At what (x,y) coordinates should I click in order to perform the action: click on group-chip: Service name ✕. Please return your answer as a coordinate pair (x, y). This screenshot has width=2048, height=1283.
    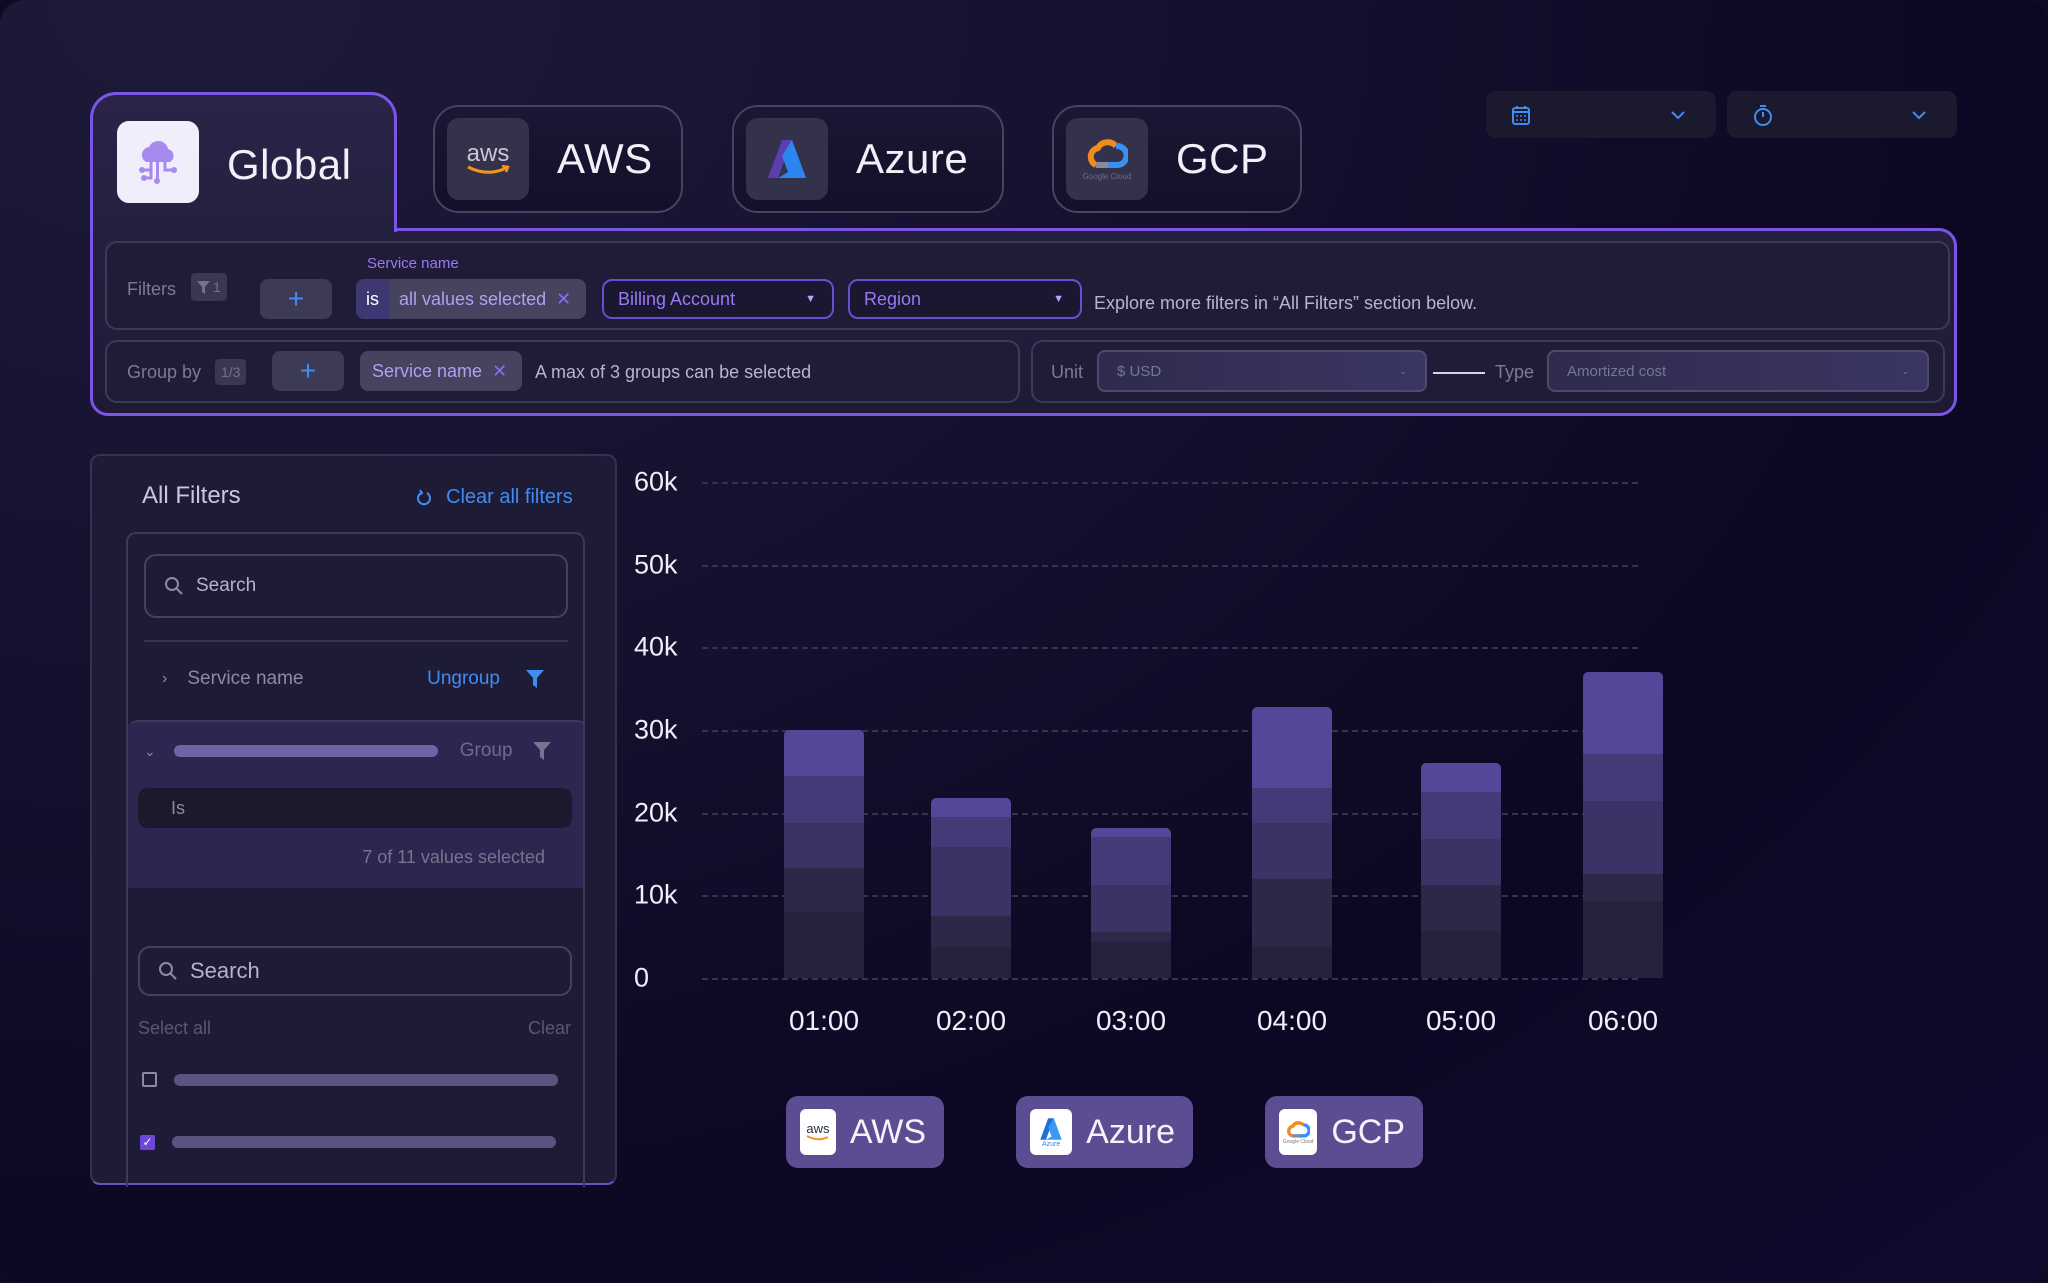
    Looking at the image, I should click on (441, 371).